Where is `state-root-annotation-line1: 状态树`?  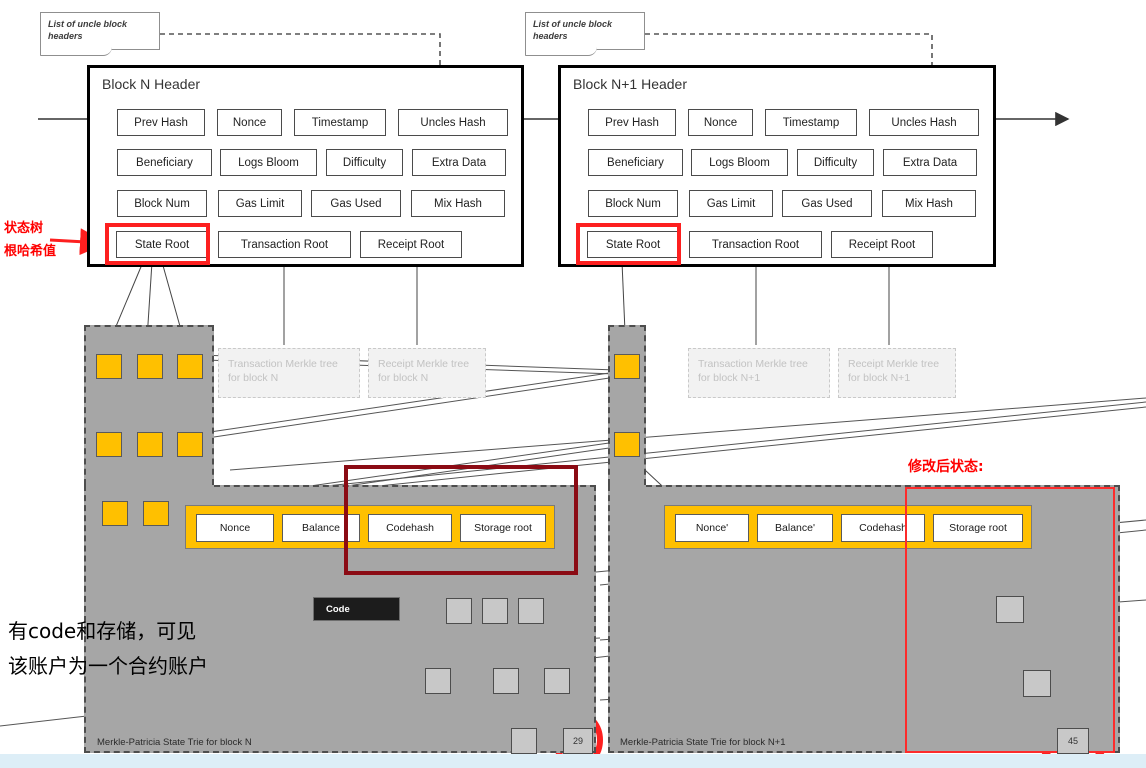 state-root-annotation-line1: 状态树 is located at coordinates (24, 228).